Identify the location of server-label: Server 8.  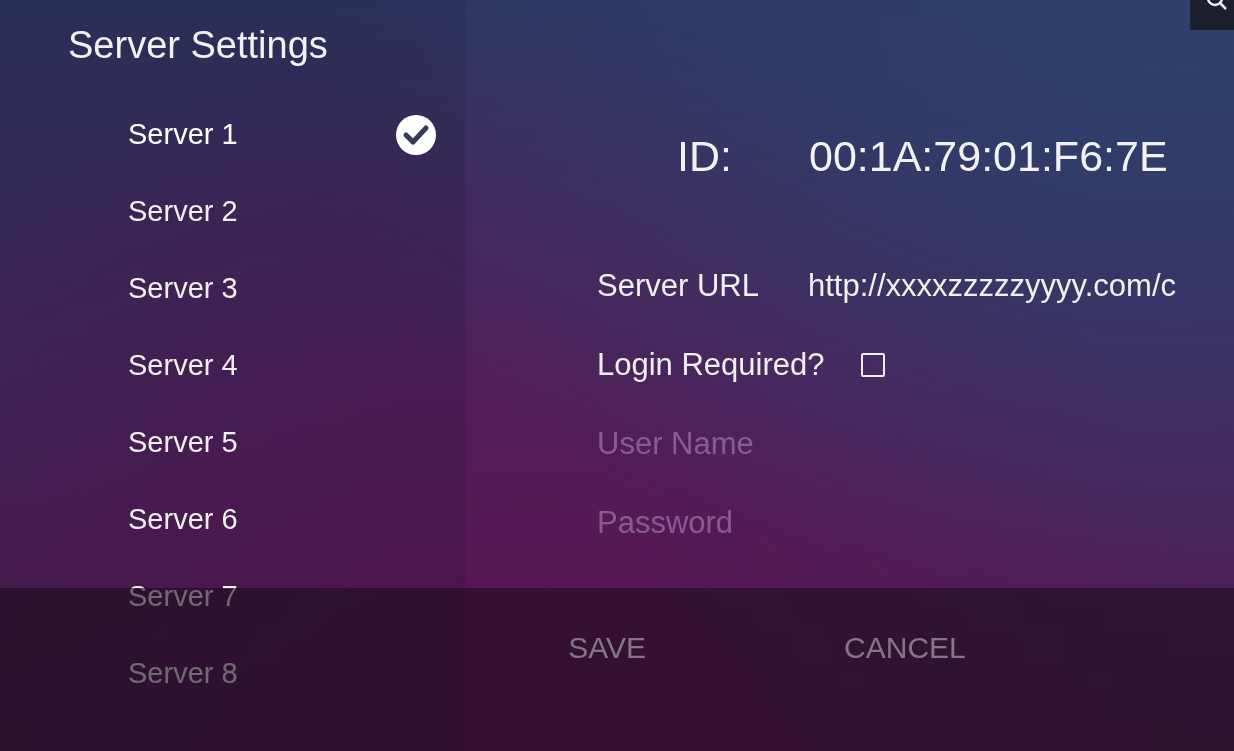
(183, 673).